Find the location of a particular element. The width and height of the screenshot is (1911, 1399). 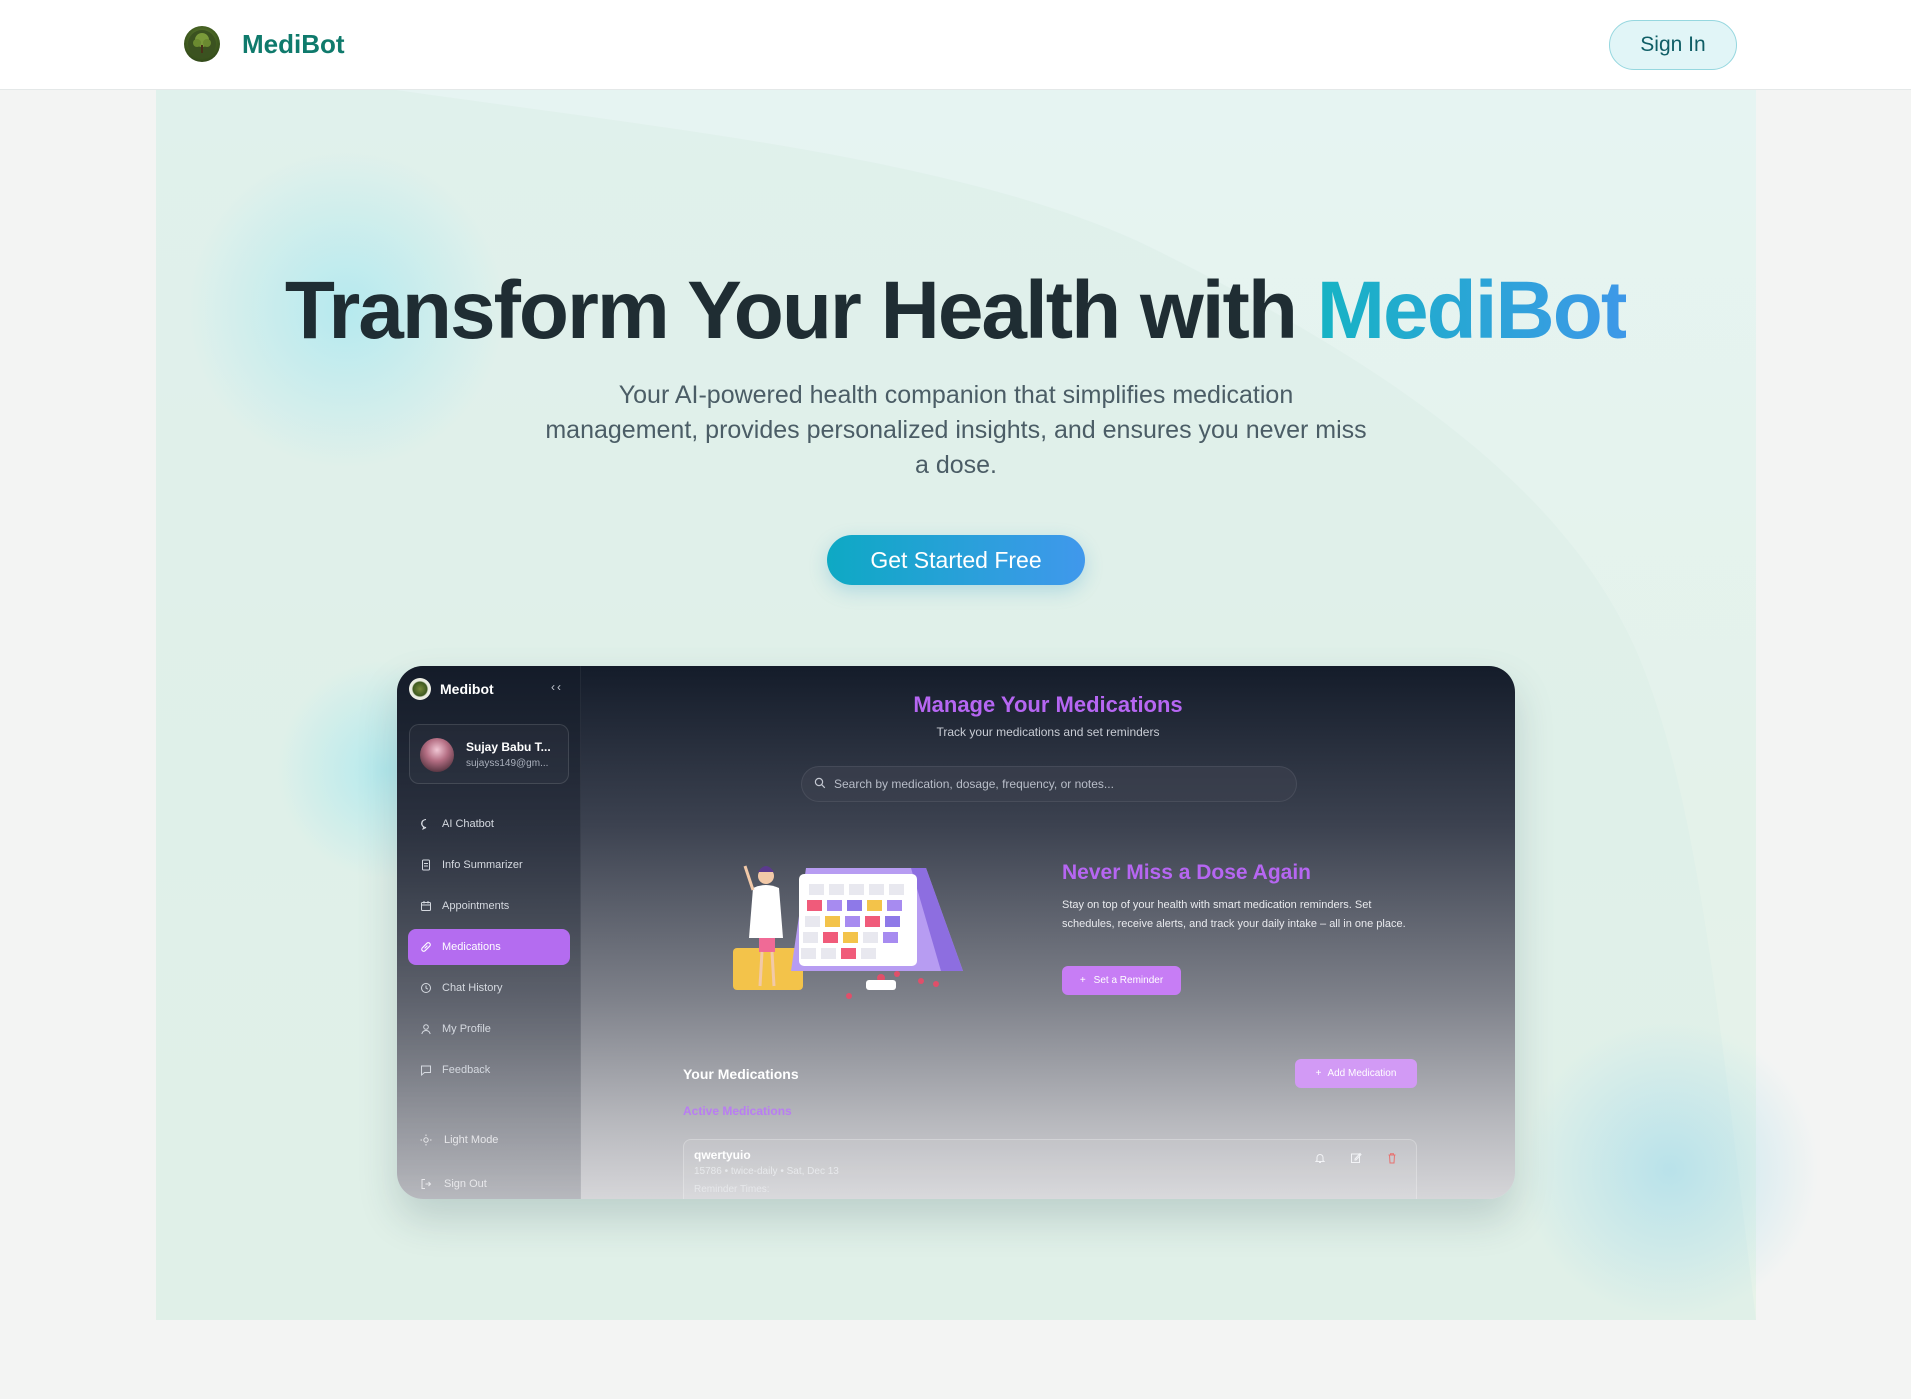

section-title: Your Medications is located at coordinates (741, 1074).